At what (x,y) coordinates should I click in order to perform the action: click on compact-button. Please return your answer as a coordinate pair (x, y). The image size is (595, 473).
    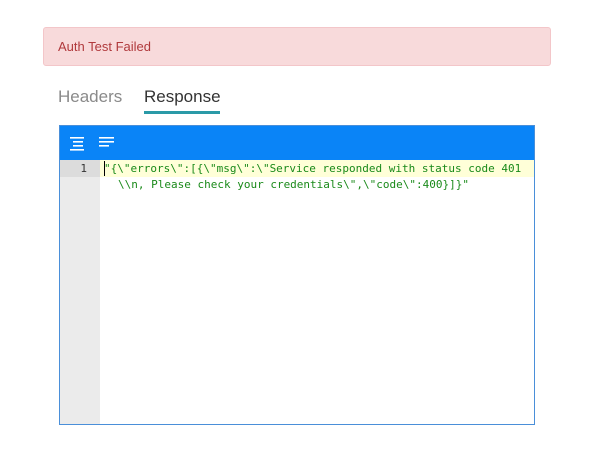
    Looking at the image, I should click on (107, 143).